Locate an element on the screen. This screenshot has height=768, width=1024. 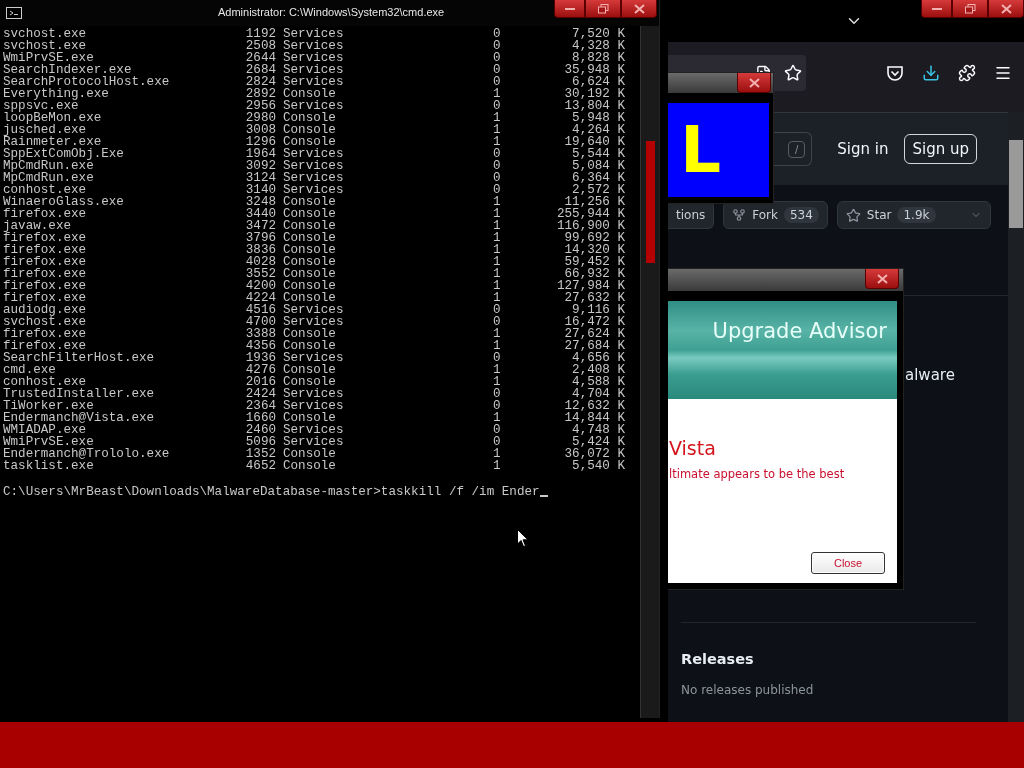
process-name: javaw.exe is located at coordinates (37, 226).